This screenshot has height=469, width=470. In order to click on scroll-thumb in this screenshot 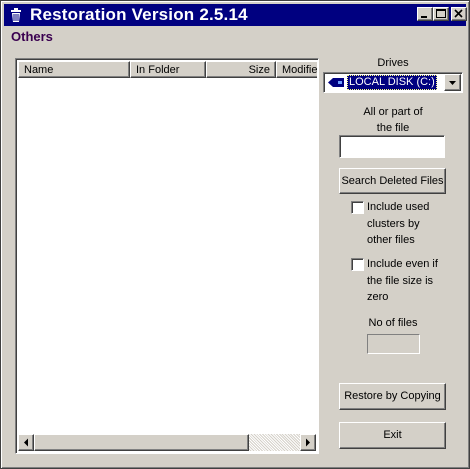, I will do `click(141, 442)`.